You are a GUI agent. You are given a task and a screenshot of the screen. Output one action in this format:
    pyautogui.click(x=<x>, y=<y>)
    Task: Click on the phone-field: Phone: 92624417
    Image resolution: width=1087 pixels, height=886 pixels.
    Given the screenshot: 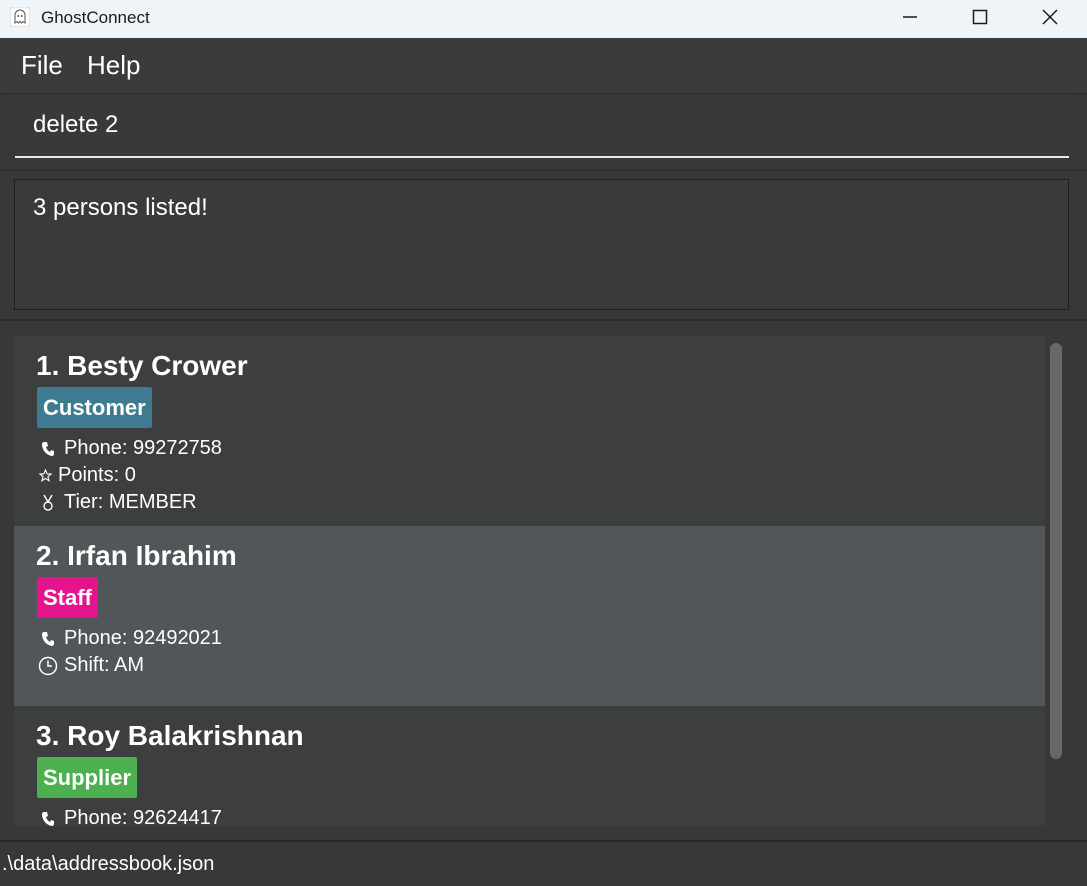 What is the action you would take?
    pyautogui.click(x=130, y=816)
    